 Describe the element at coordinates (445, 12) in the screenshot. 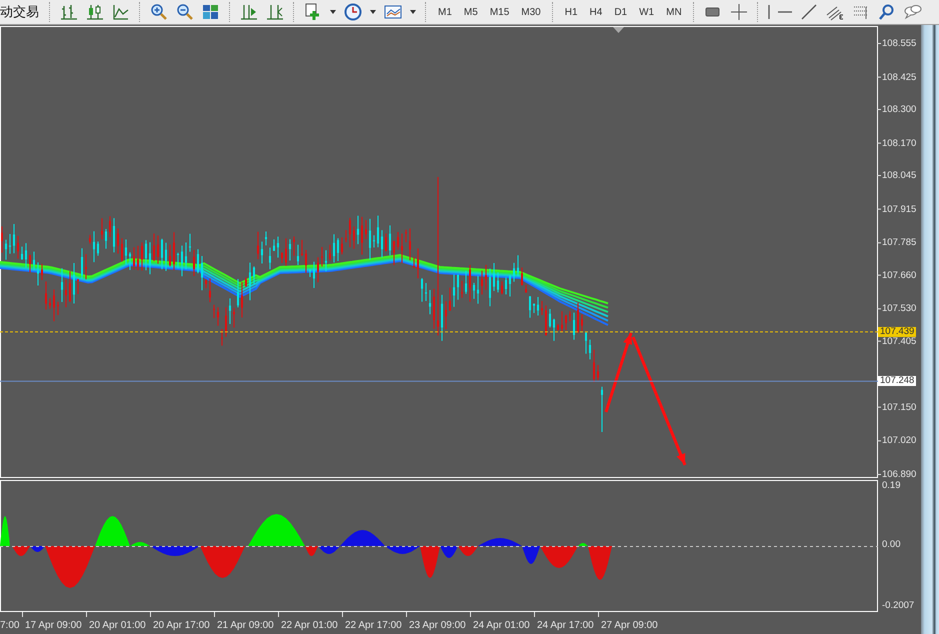

I see `timeframe-button: M1` at that location.